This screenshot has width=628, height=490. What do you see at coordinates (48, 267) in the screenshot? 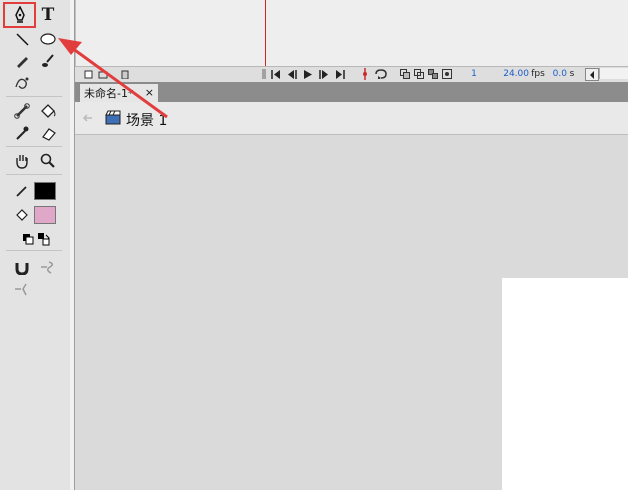
I see `smooth-icon` at bounding box center [48, 267].